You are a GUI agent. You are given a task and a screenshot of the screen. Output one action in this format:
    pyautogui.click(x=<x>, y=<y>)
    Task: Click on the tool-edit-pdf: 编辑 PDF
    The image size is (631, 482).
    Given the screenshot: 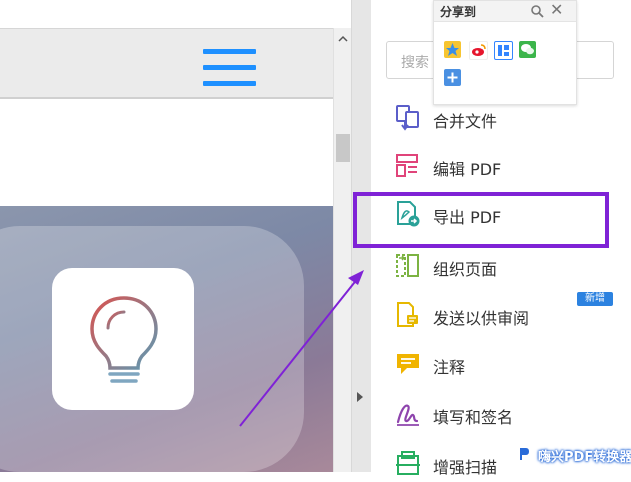 What is the action you would take?
    pyautogui.click(x=505, y=166)
    